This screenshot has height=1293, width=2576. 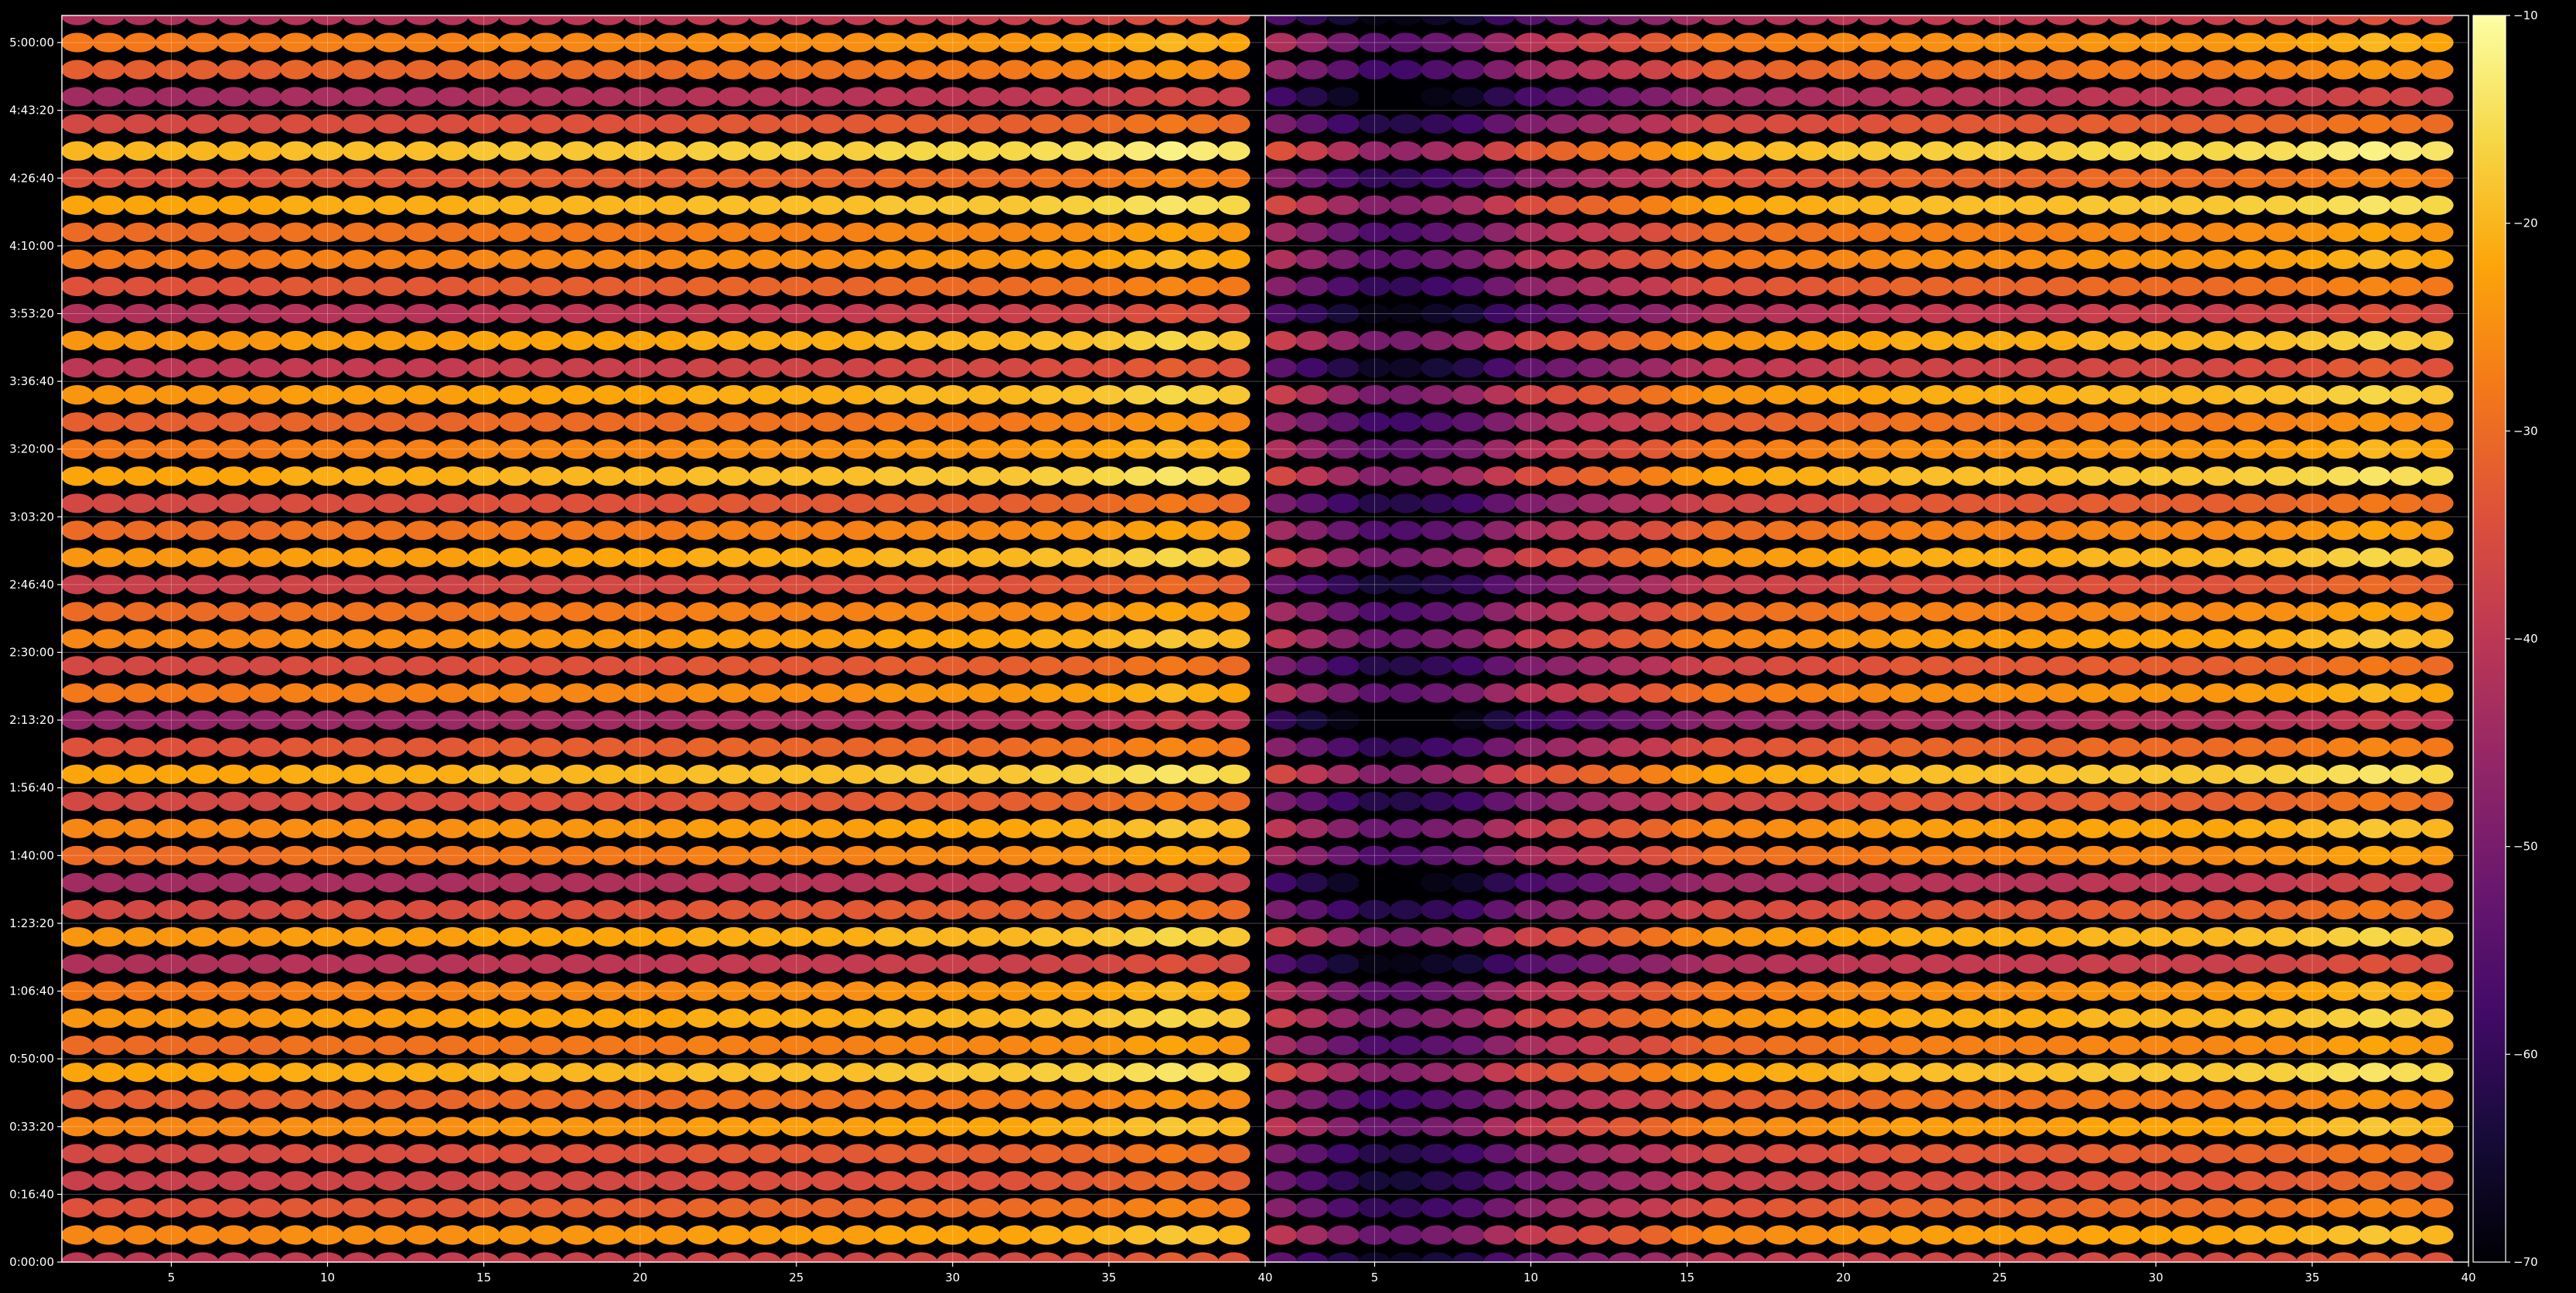 What do you see at coordinates (2525, 847) in the screenshot?
I see `colorbar-tick-label: −50` at bounding box center [2525, 847].